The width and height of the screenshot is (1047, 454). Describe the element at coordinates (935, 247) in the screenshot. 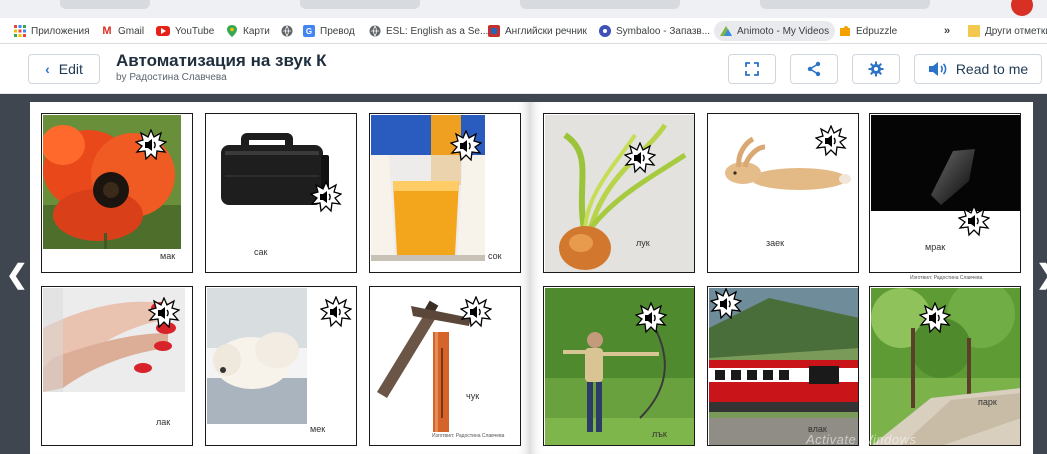

I see `card-word: мрак` at that location.